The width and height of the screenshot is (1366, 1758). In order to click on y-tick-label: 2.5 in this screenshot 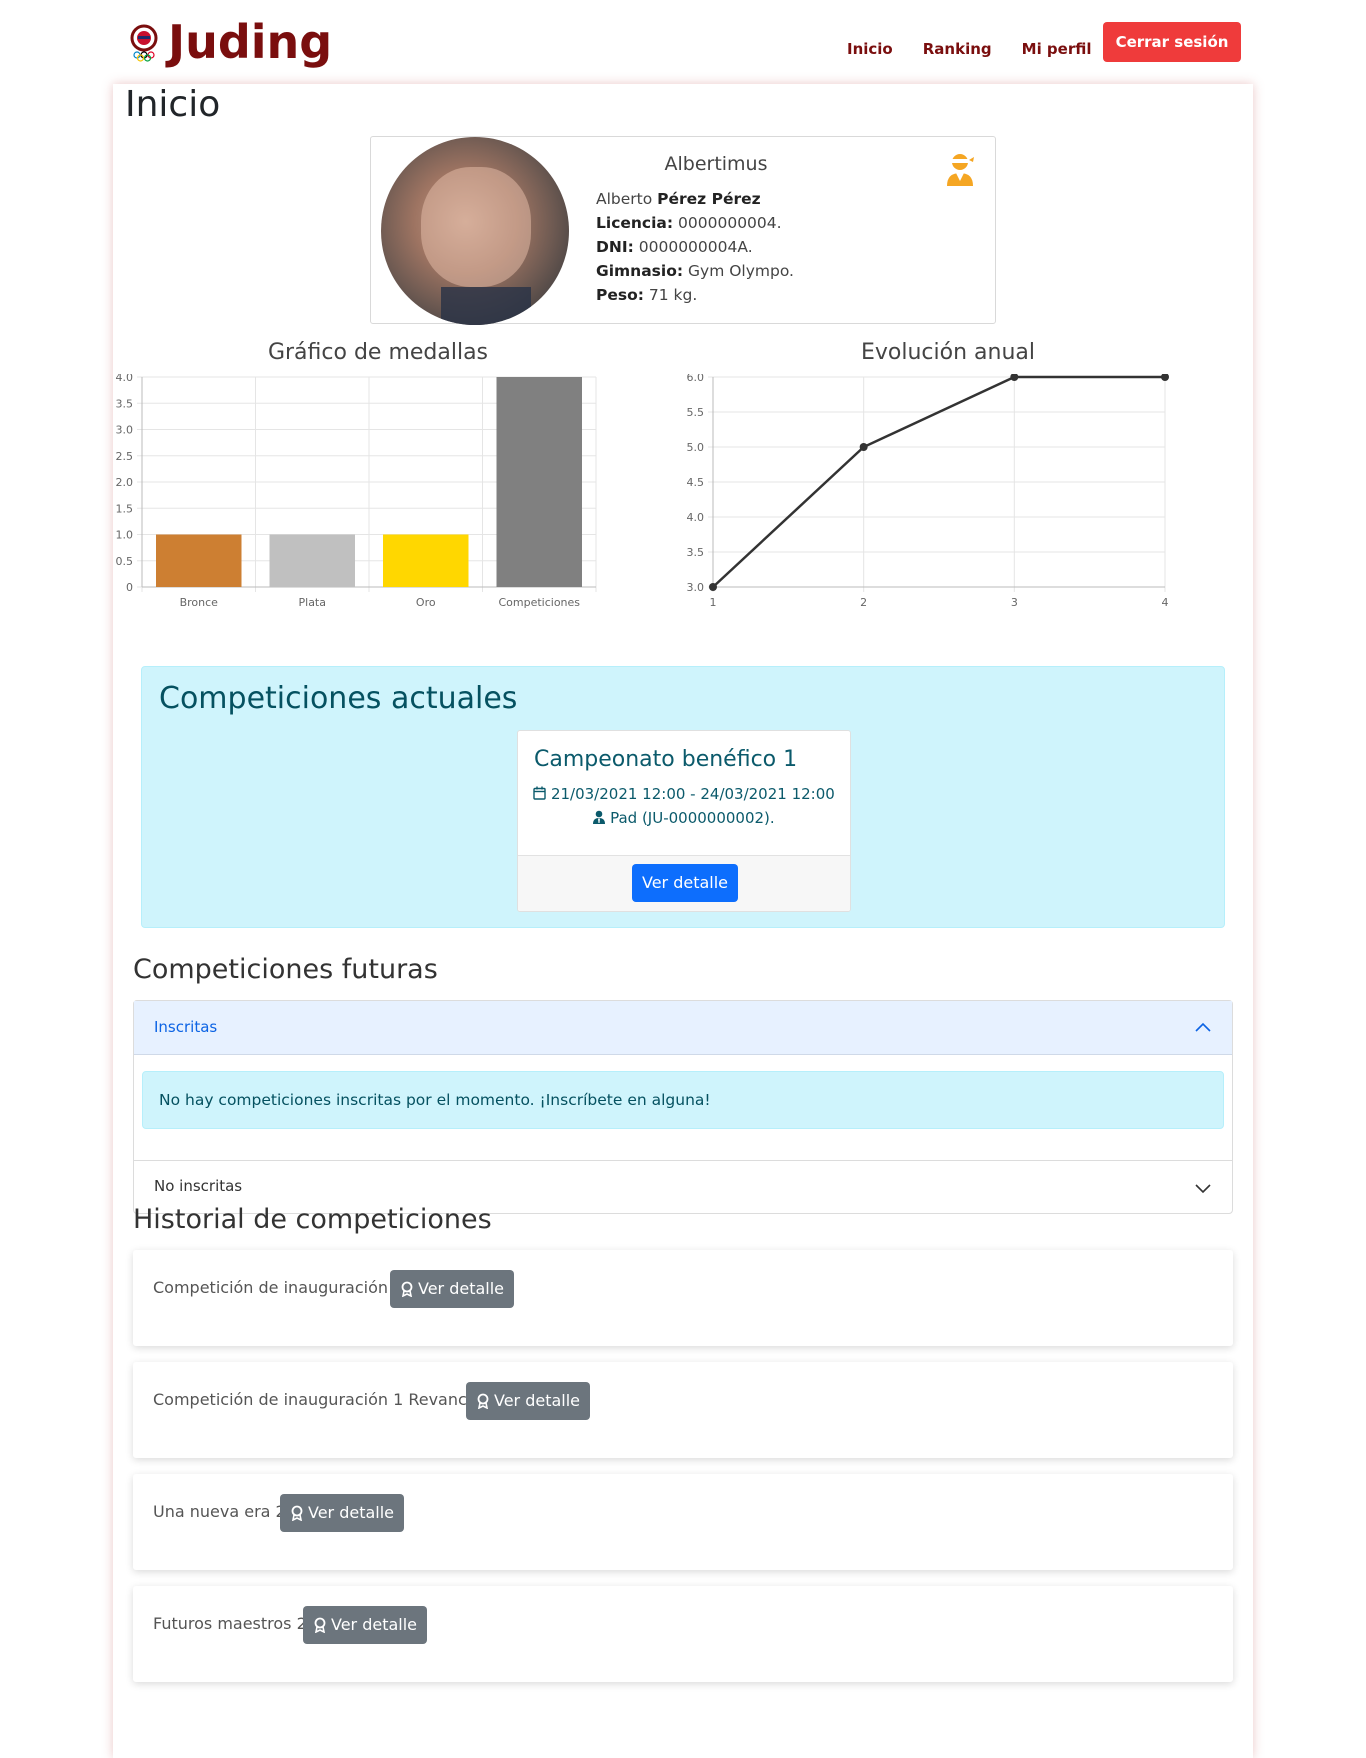, I will do `click(125, 456)`.